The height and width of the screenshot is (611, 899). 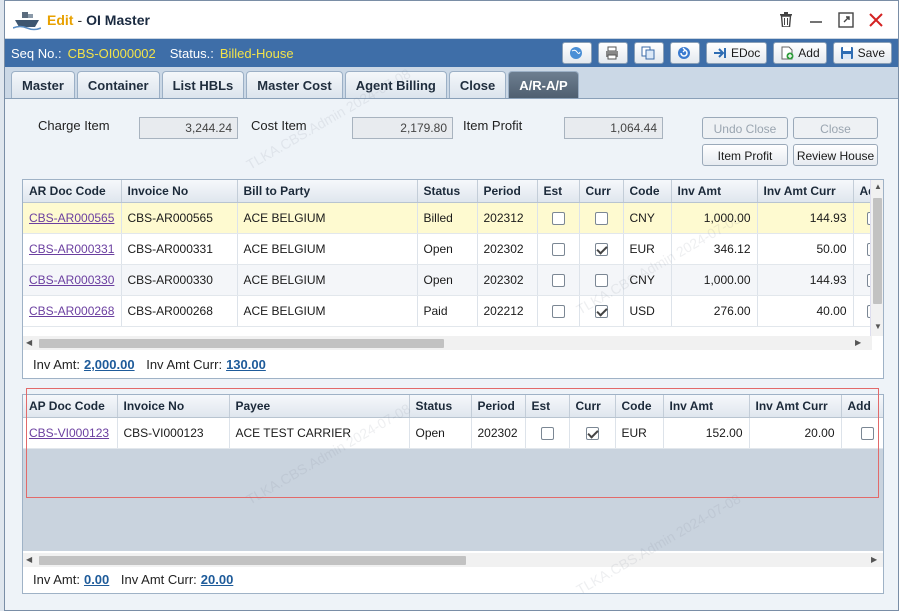 I want to click on tab-close: Close, so click(x=477, y=84).